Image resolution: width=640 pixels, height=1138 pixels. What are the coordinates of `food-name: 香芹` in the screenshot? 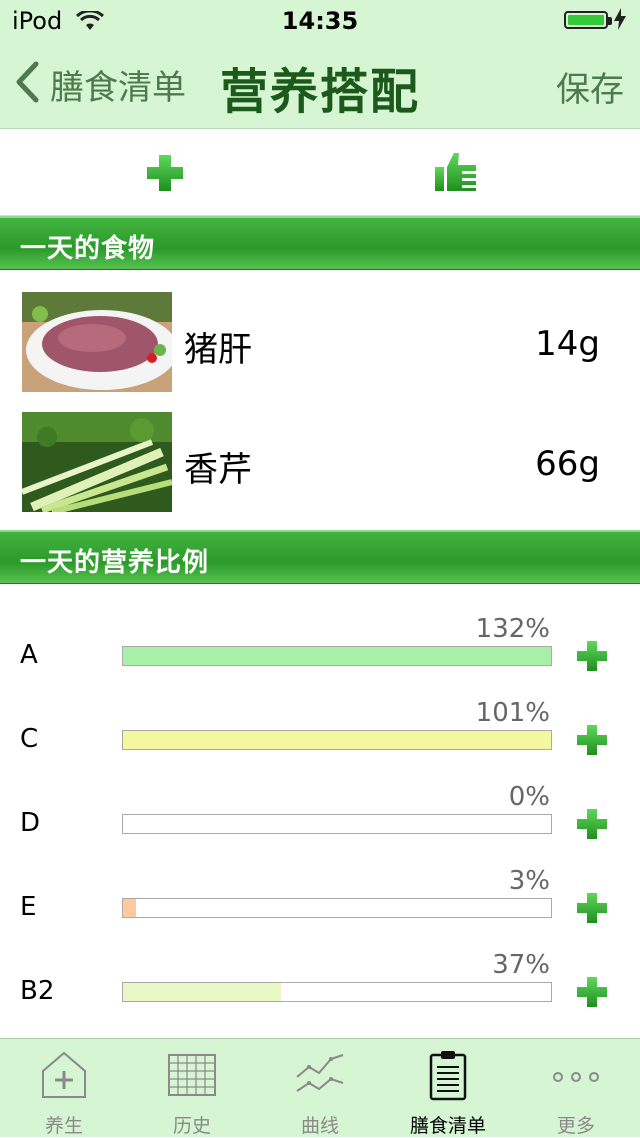 It's located at (218, 470).